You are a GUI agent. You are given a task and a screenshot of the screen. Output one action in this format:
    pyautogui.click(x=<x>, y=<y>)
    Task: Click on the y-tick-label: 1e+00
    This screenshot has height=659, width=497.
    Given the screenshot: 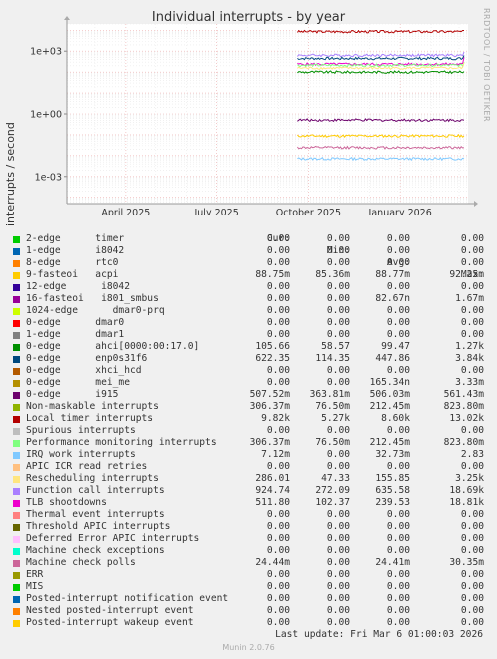 What is the action you would take?
    pyautogui.click(x=46, y=115)
    